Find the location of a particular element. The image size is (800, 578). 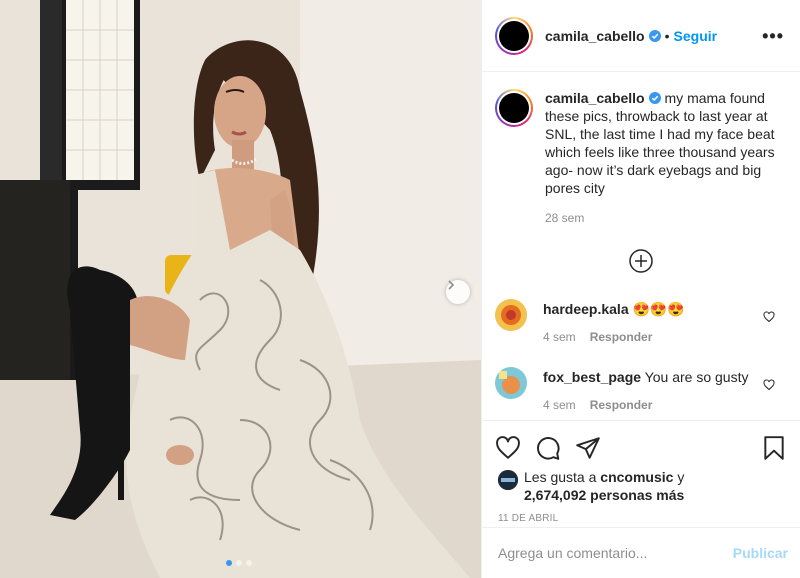

save-bookmark-icon is located at coordinates (774, 448).